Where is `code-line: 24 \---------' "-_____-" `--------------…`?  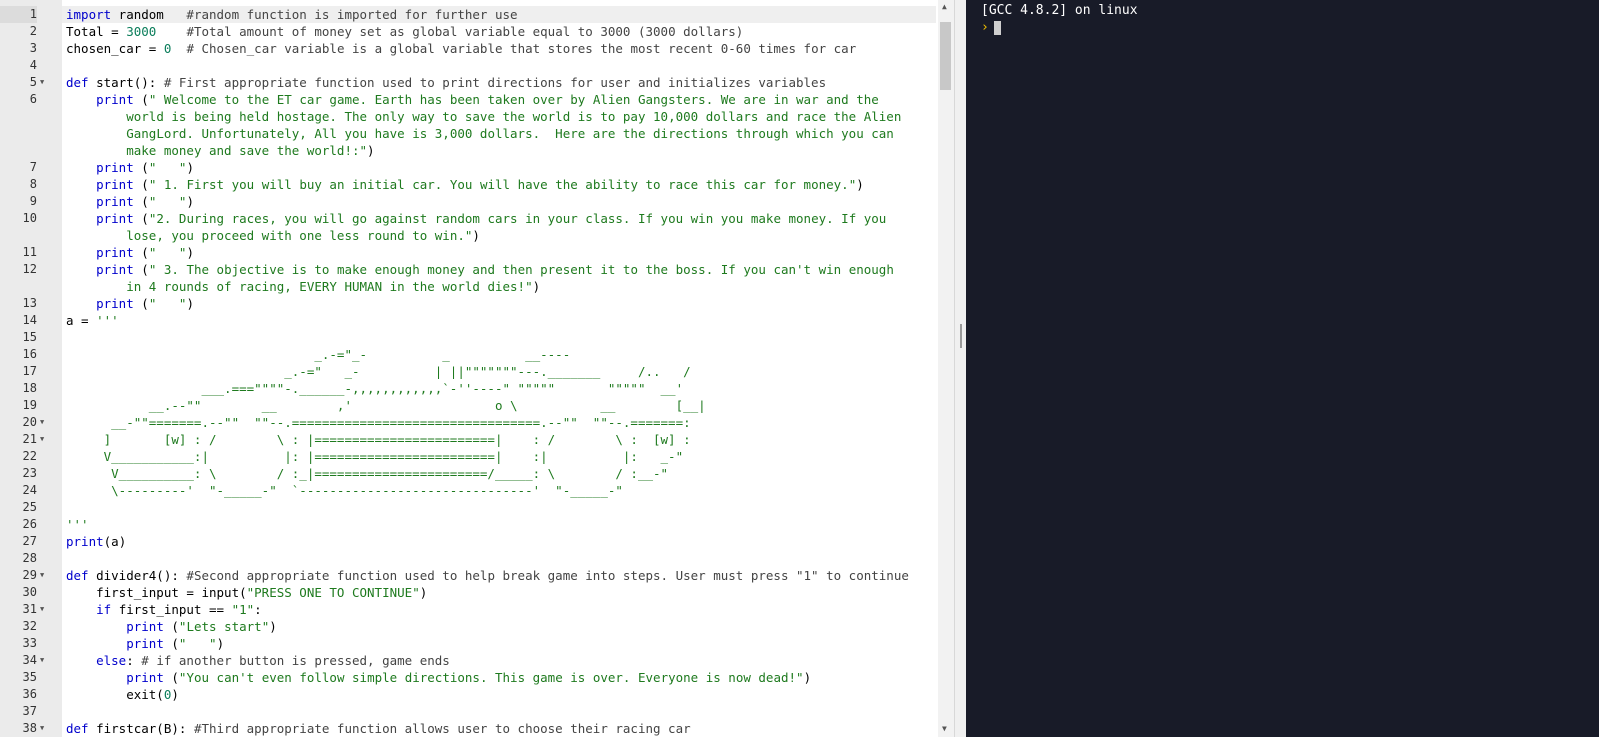
code-line: 24 \---------' "-_____-" `--------------… is located at coordinates (469, 490).